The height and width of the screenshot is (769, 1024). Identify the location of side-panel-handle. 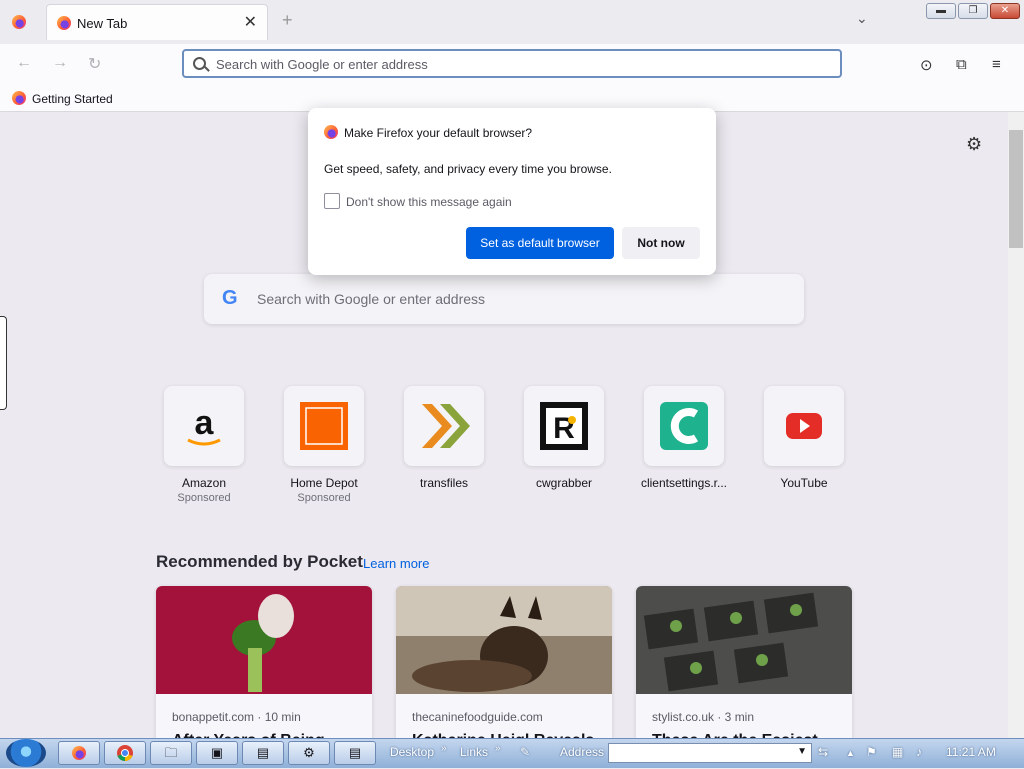
(3, 363).